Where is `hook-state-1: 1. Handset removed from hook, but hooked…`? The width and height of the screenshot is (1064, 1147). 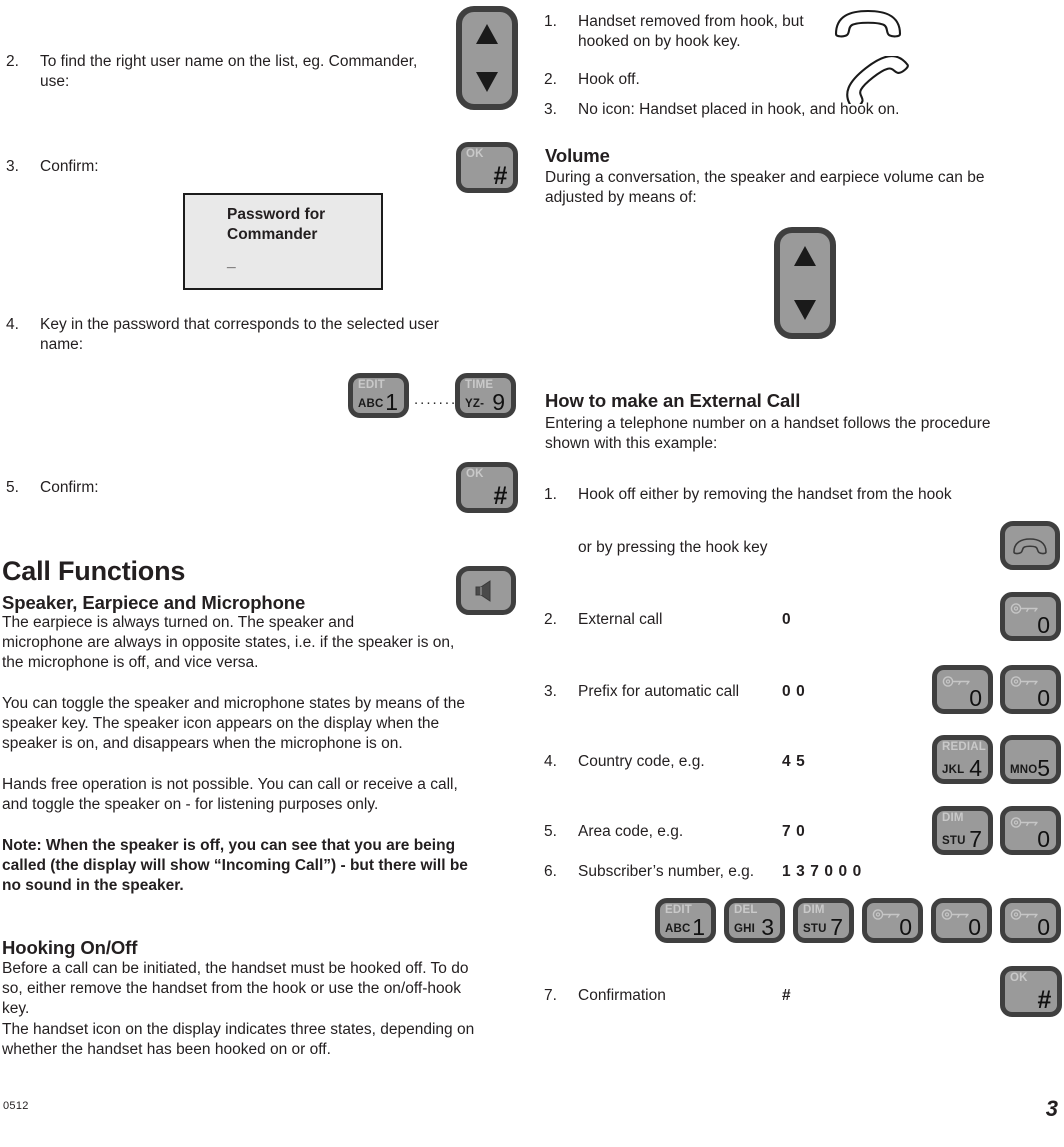
hook-state-1: 1. Handset removed from hook, but hooked… is located at coordinates (694, 32).